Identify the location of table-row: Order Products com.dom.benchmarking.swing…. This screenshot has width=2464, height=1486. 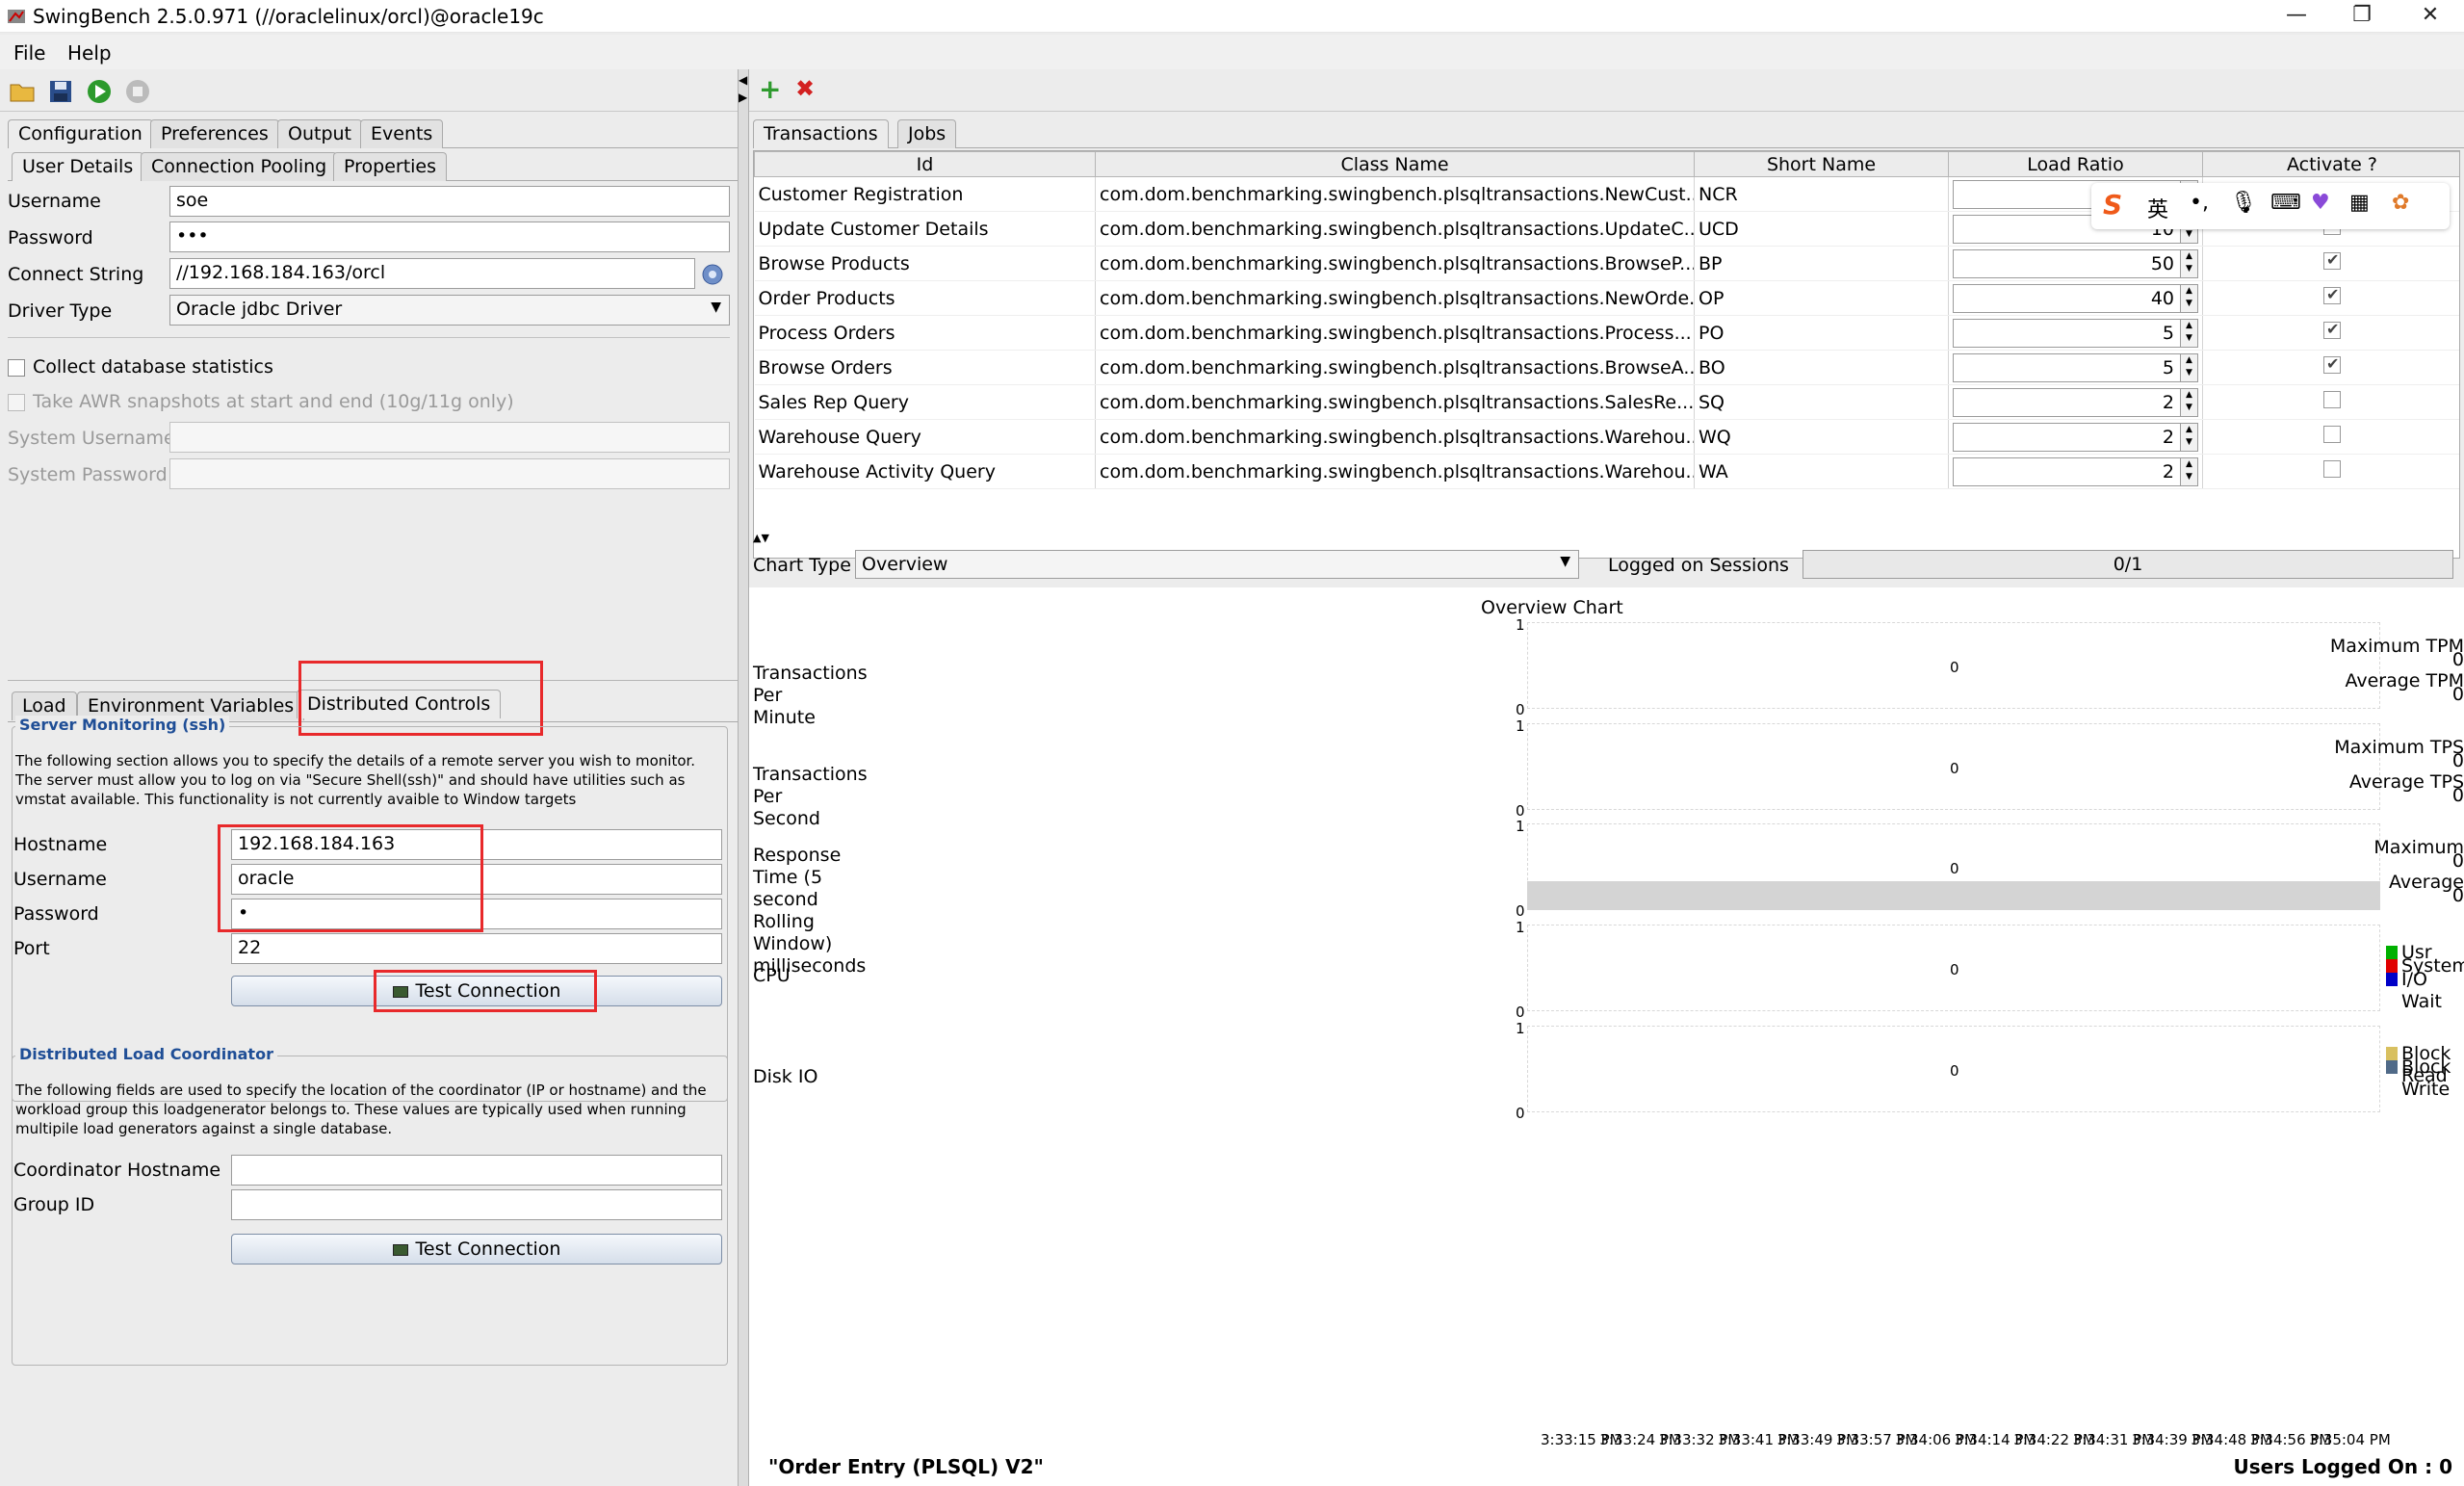
(1606, 298).